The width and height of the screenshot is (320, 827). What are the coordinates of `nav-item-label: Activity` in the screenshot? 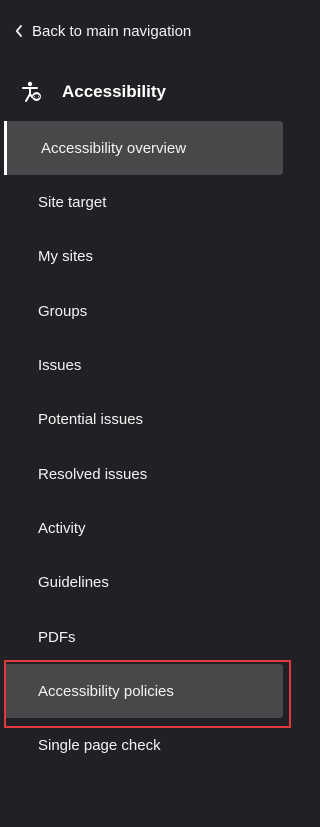 It's located at (62, 528).